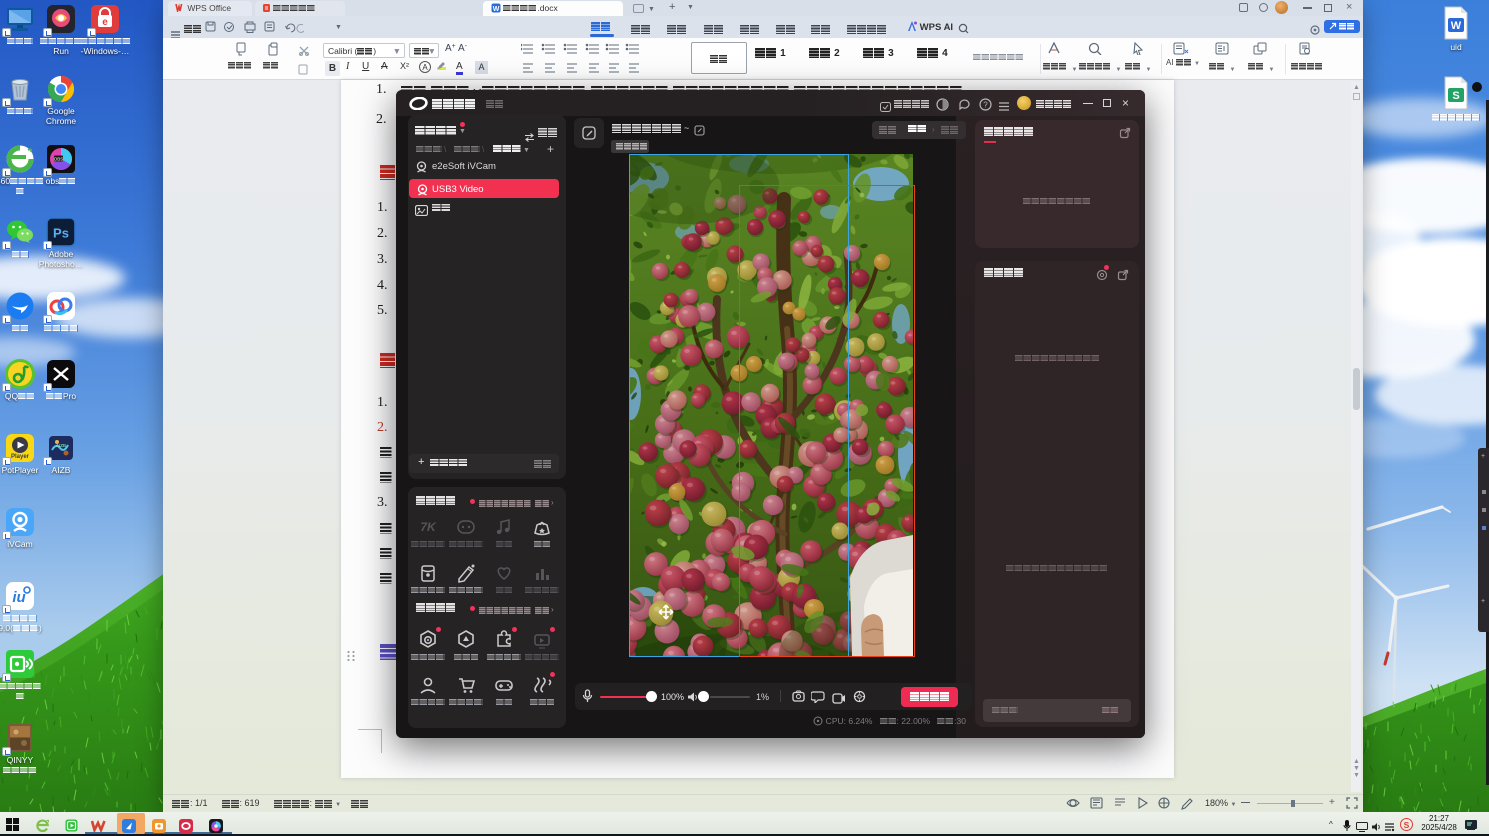 This screenshot has width=1489, height=836. I want to click on svg-text: Ps, so click(61, 233).